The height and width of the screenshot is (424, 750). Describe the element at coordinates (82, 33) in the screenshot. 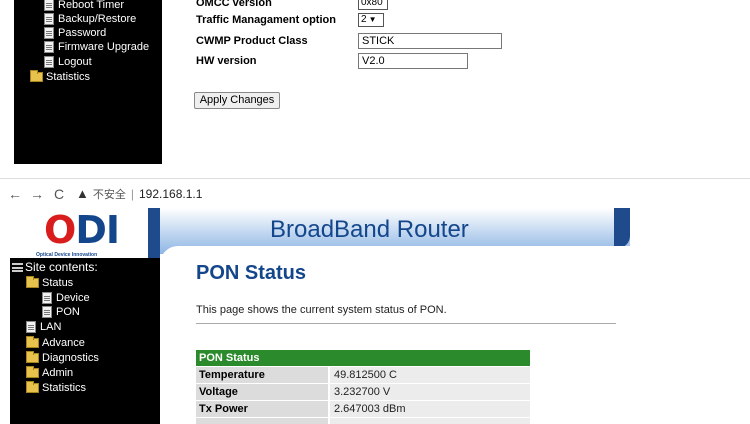

I see `sidebar-item-label: Password` at that location.